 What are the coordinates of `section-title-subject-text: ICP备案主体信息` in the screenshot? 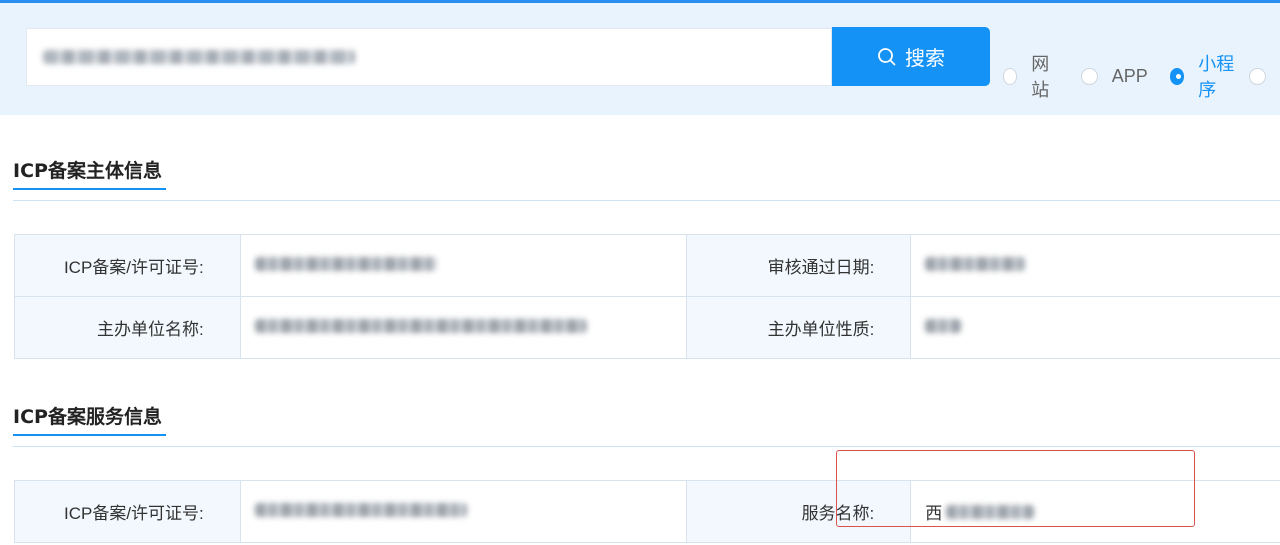 It's located at (87, 171).